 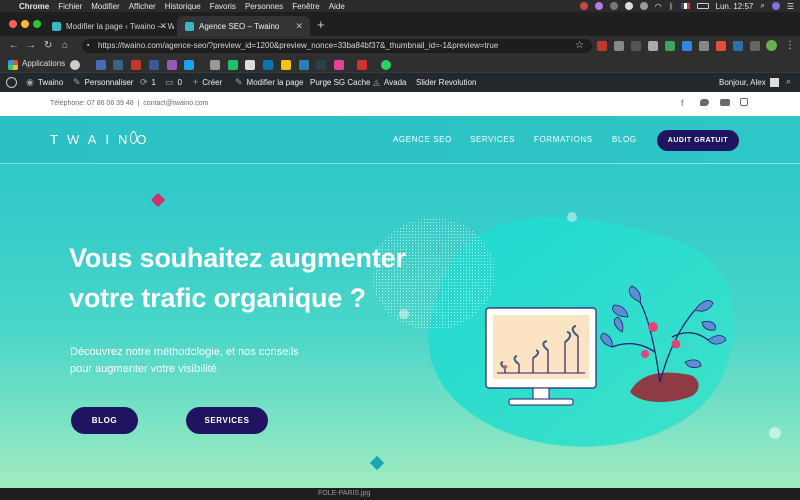 What do you see at coordinates (788, 81) in the screenshot?
I see `admin-search-icon: ⌕` at bounding box center [788, 81].